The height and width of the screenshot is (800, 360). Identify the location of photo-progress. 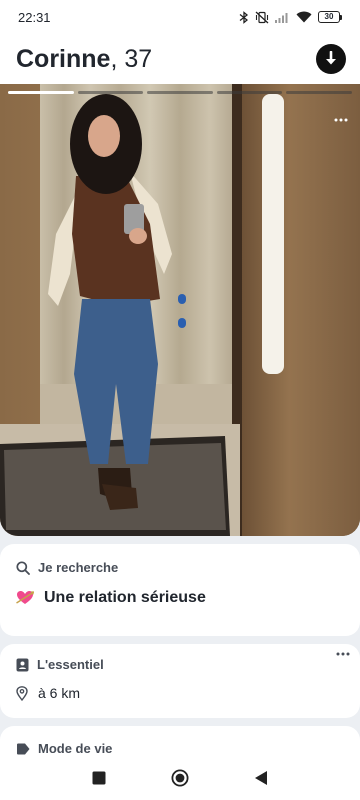
(180, 92).